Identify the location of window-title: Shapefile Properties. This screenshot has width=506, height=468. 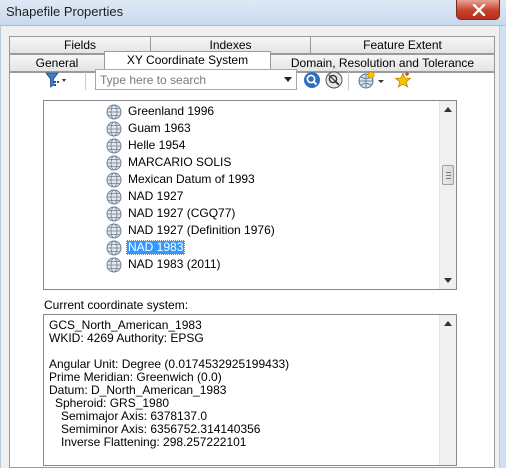
(65, 11).